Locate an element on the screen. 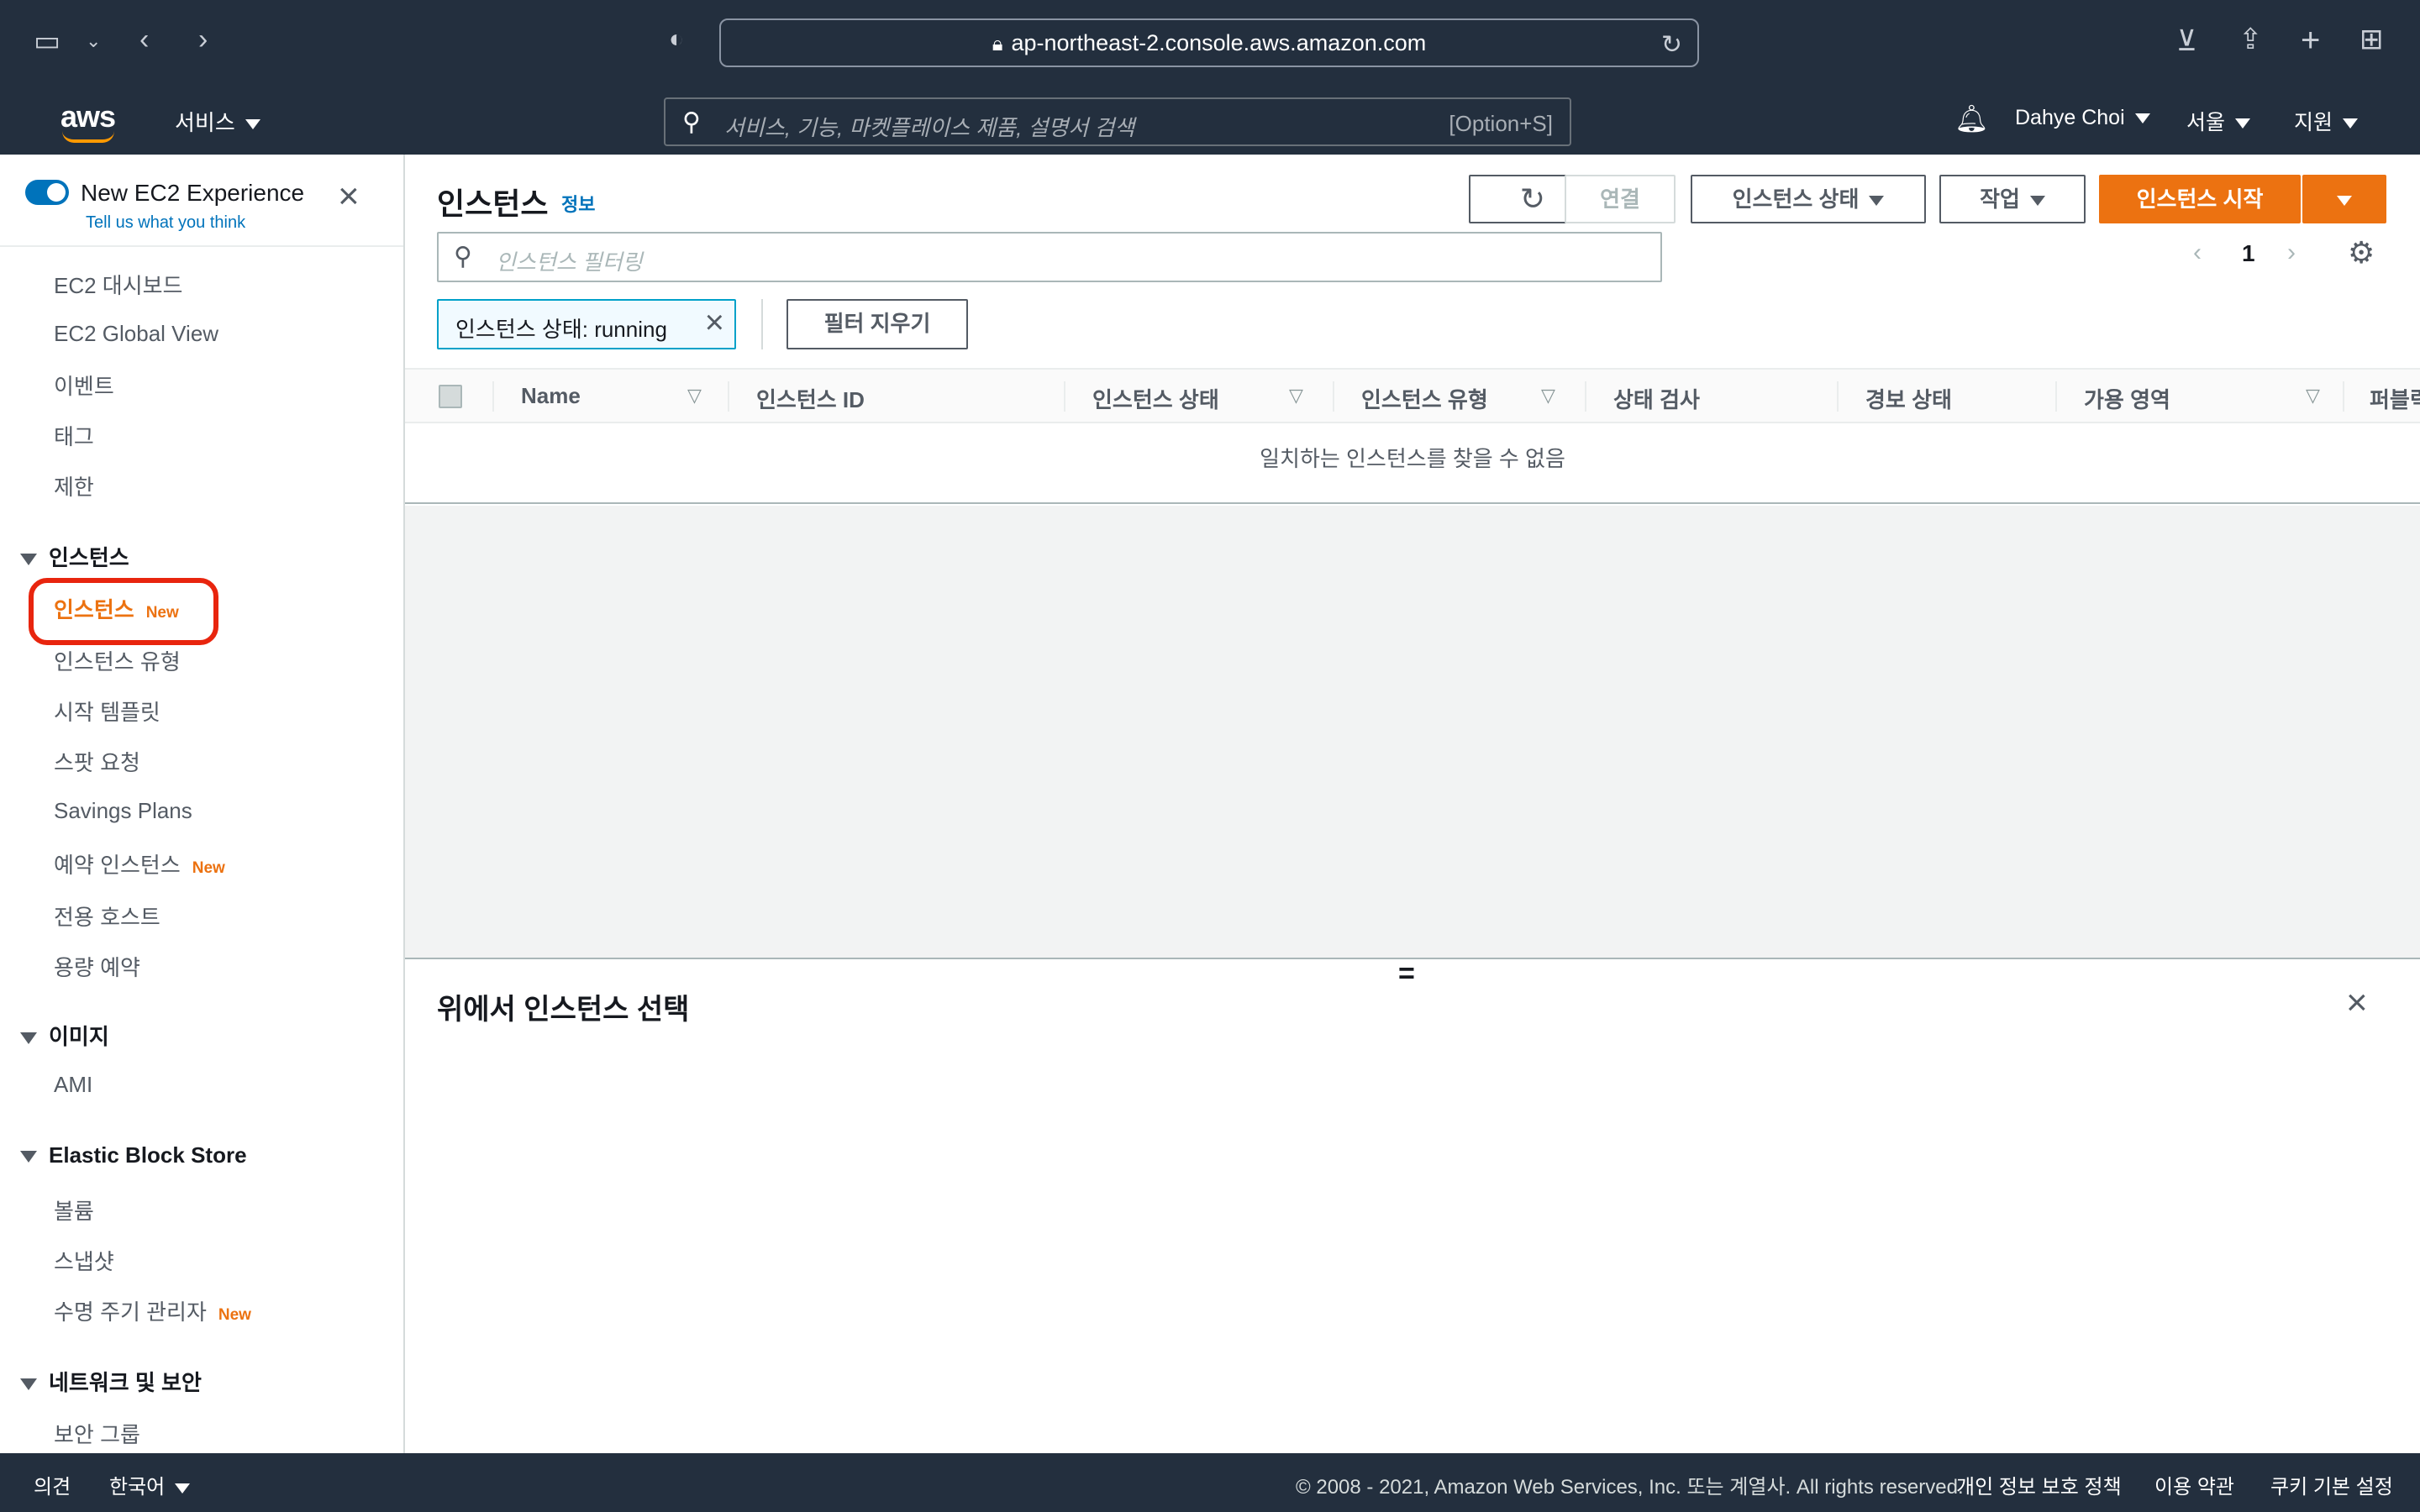 This screenshot has width=2420, height=1512. remove-filter-icon: × is located at coordinates (714, 322).